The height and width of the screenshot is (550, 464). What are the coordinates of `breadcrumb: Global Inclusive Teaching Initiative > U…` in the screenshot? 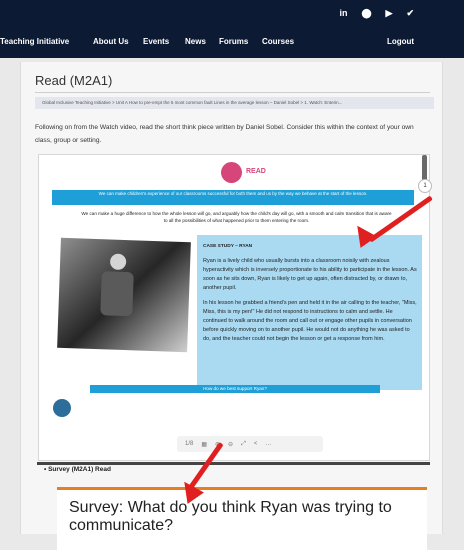 It's located at (234, 103).